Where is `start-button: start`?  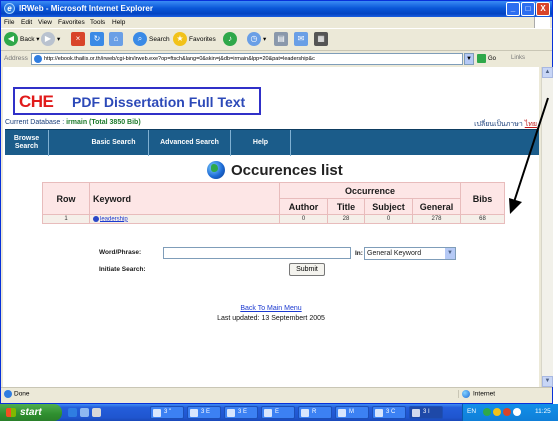
start-button: start is located at coordinates (31, 412).